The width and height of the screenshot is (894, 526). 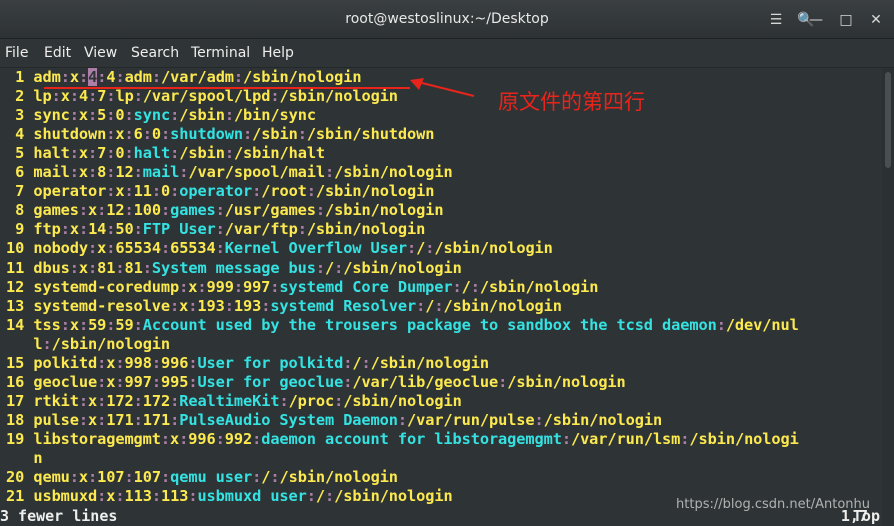 What do you see at coordinates (571, 102) in the screenshot?
I see `annotation-label: 原文件的第四行` at bounding box center [571, 102].